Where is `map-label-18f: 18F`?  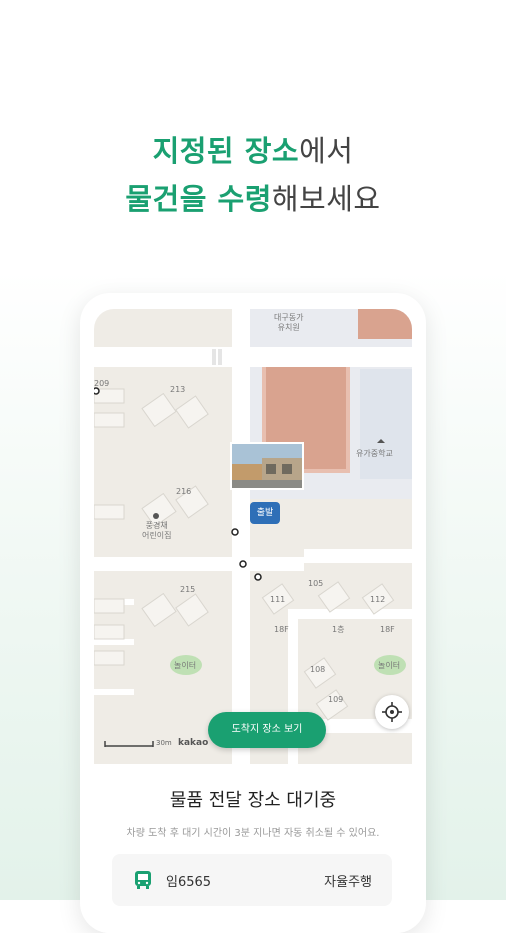
map-label-18f: 18F is located at coordinates (281, 629).